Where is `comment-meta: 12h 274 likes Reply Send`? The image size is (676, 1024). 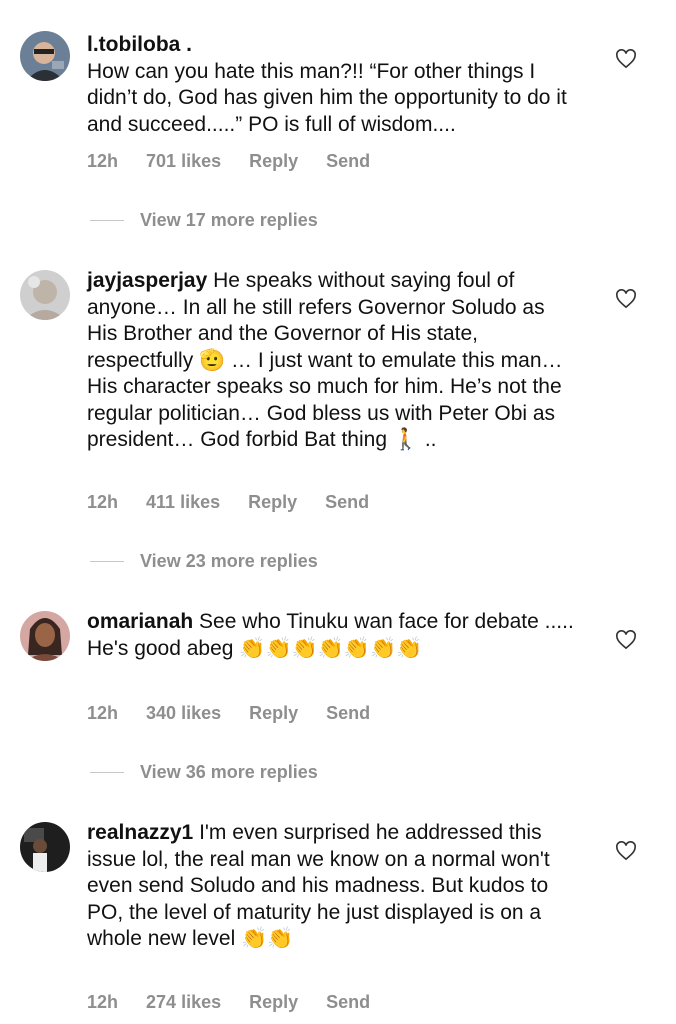
comment-meta: 12h 274 likes Reply Send is located at coordinates (242, 1002).